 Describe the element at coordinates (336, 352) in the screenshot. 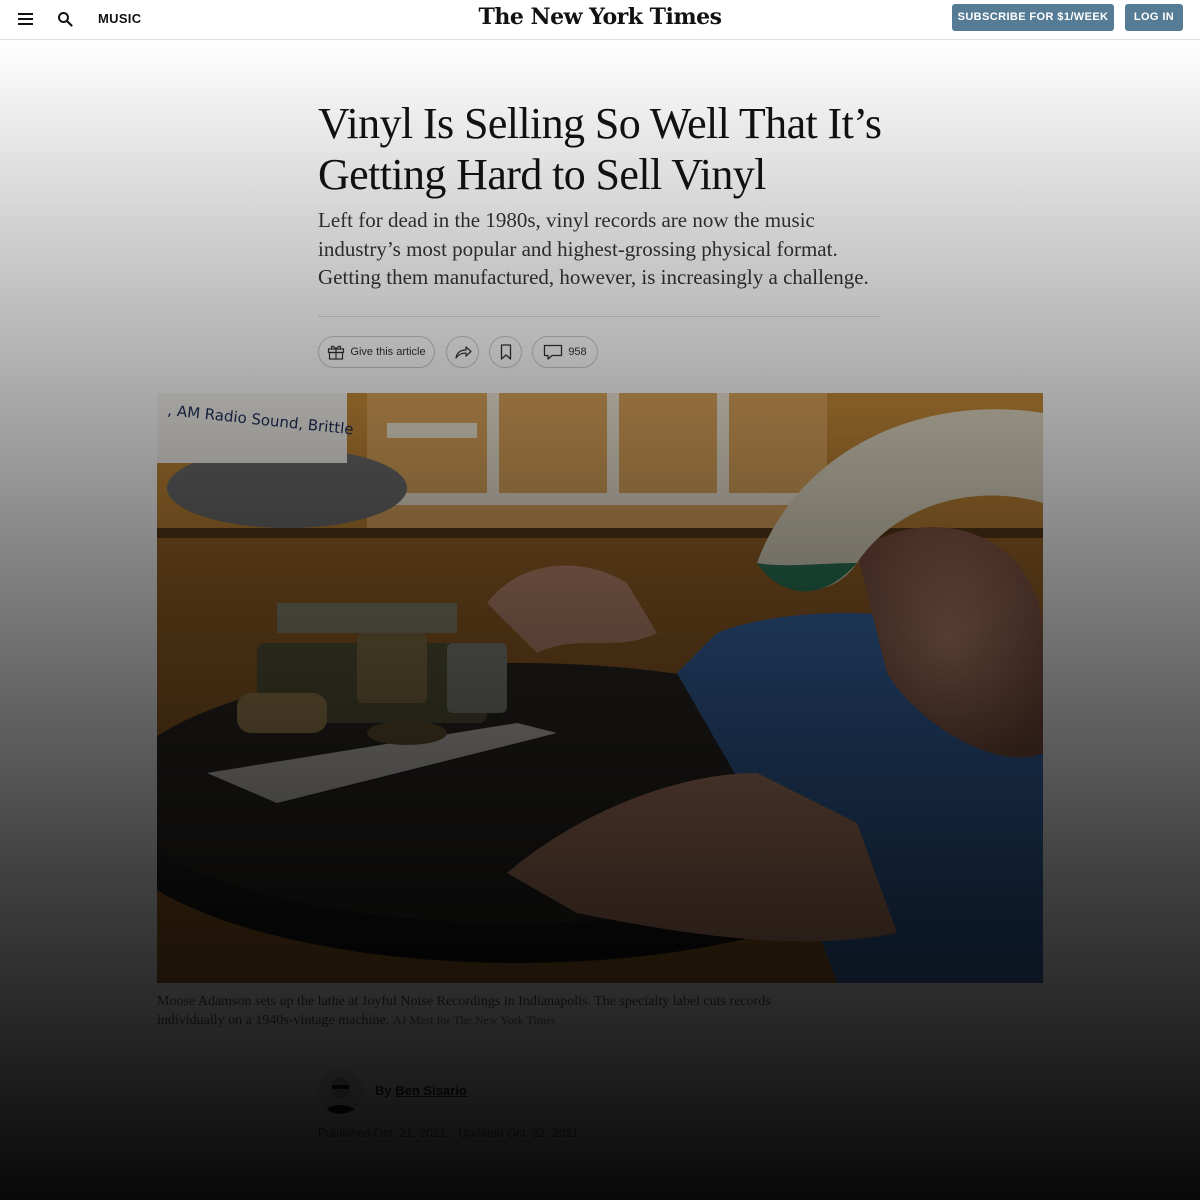

I see `gift-icon` at that location.